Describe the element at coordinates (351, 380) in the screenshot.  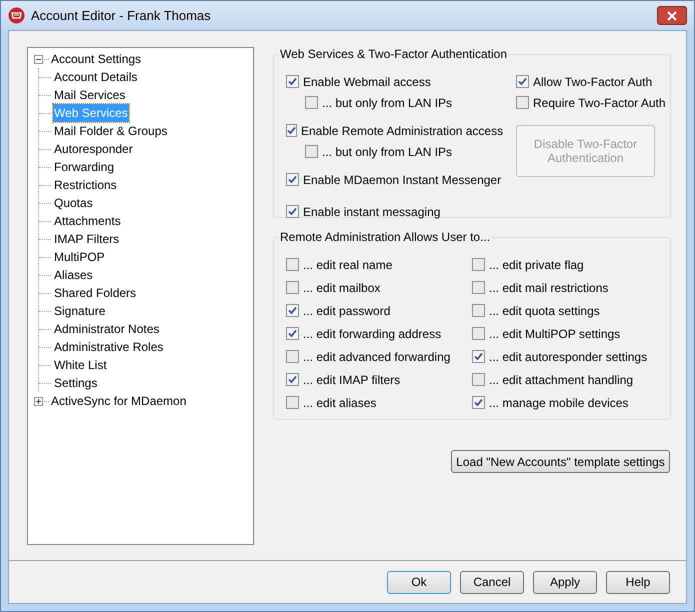
I see `checkbox-label: ... edit IMAP filters` at that location.